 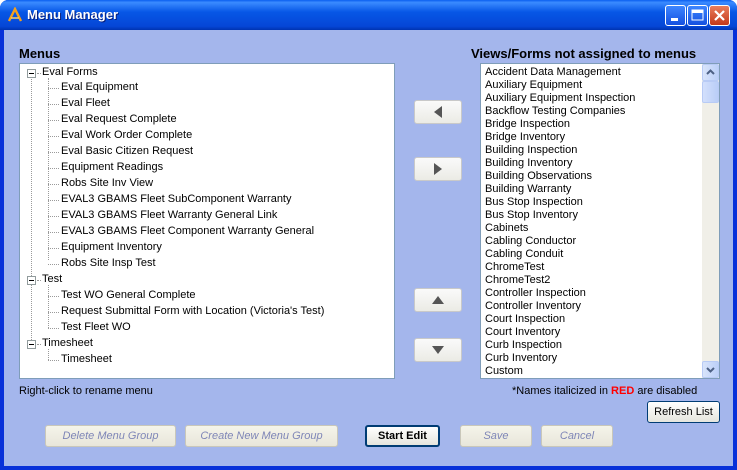 What do you see at coordinates (525, 137) in the screenshot?
I see `list-item: Bridge Inventory` at bounding box center [525, 137].